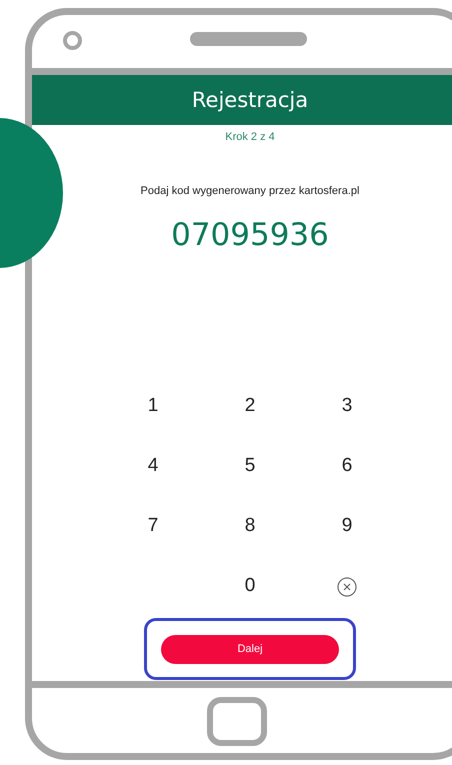  What do you see at coordinates (250, 649) in the screenshot?
I see `next-button: Dalej` at bounding box center [250, 649].